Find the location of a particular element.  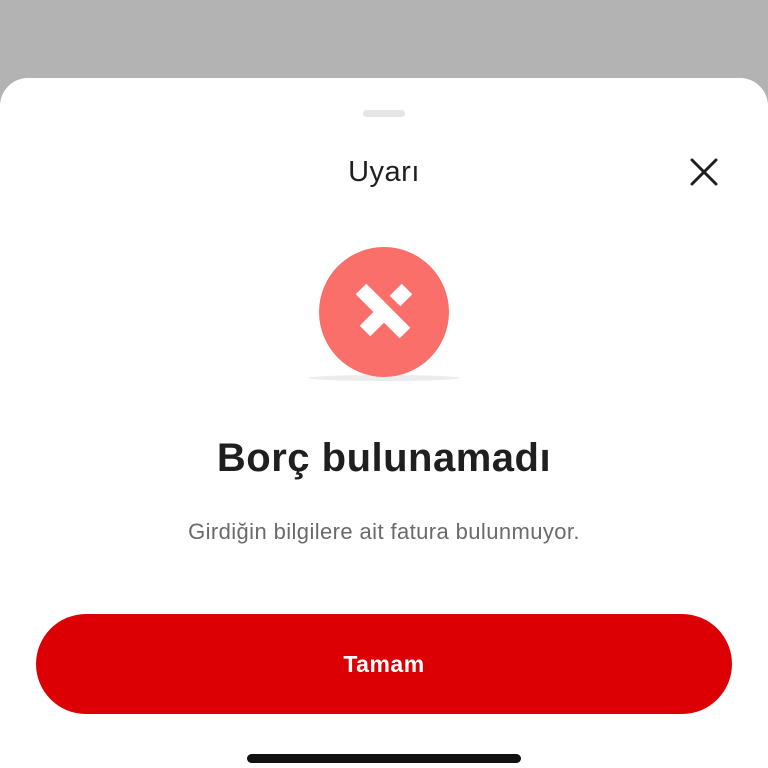

error-x-icon is located at coordinates (384, 311).